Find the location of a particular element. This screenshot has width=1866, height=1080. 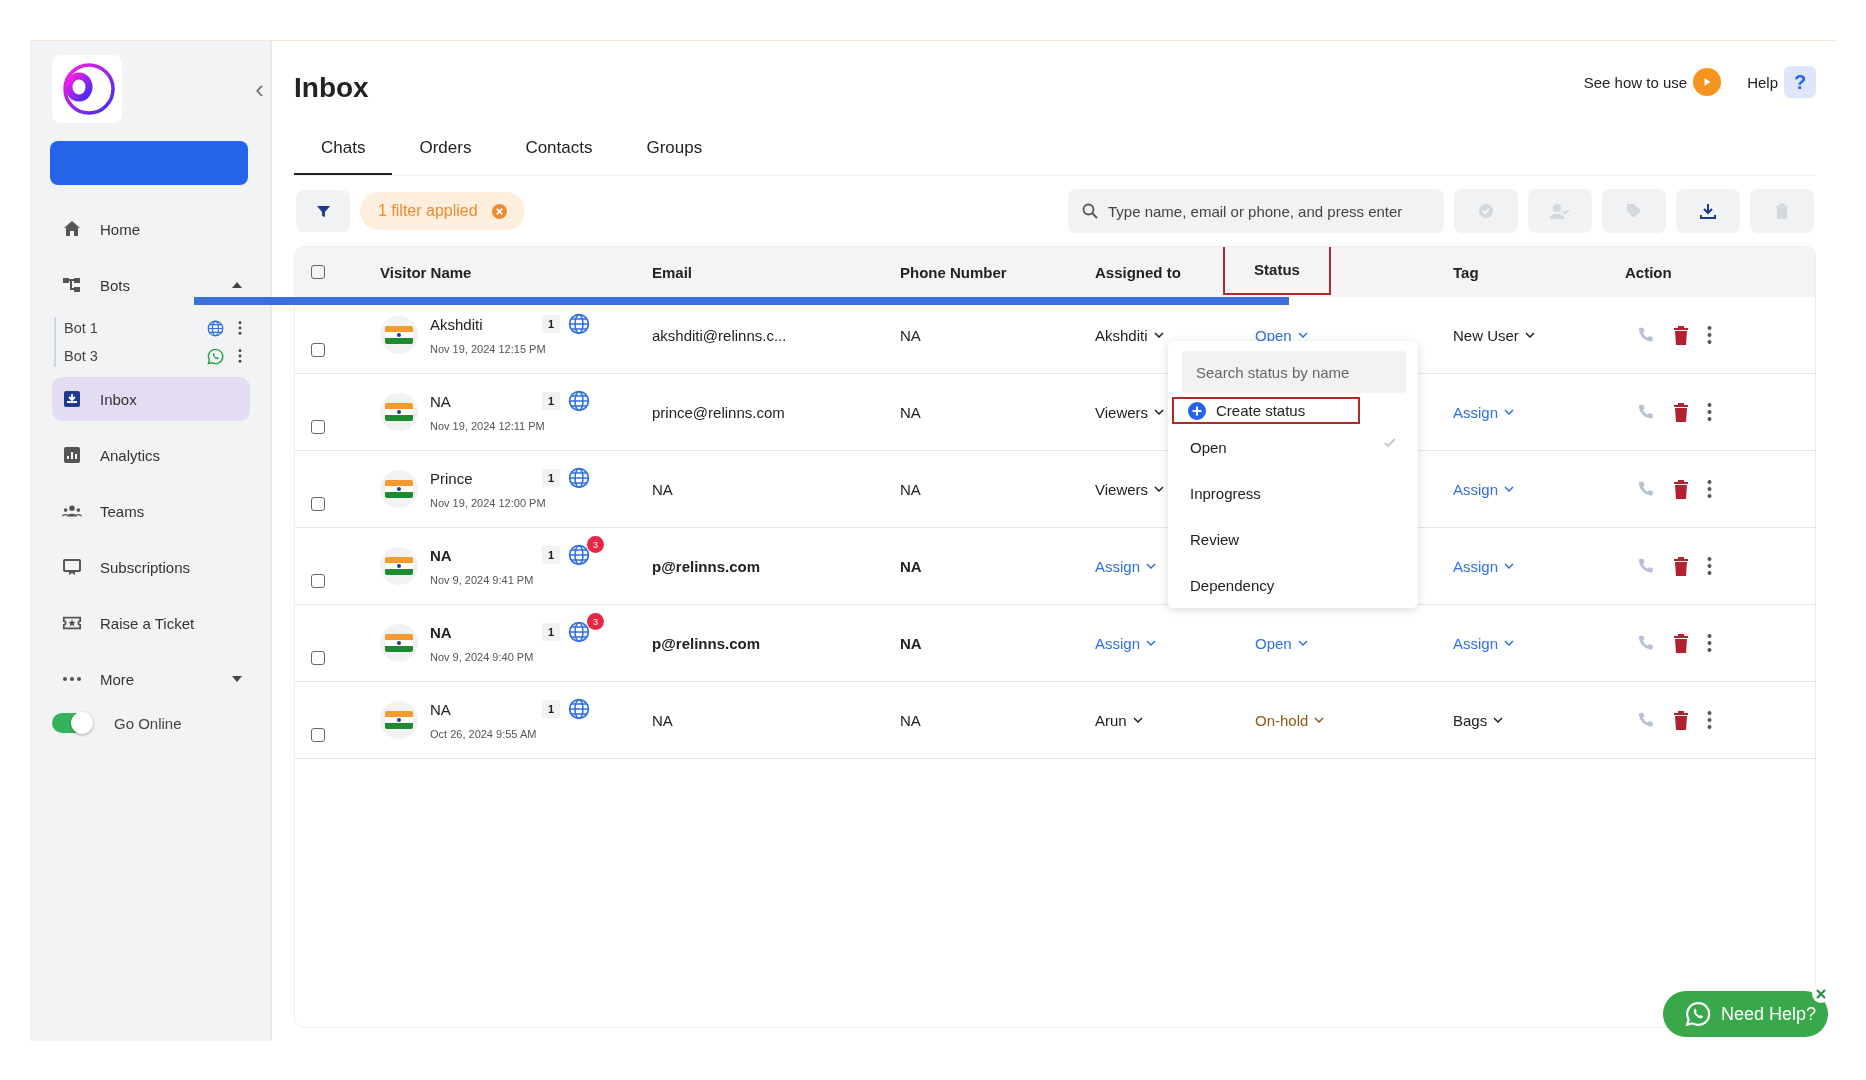

tab: Orders is located at coordinates (445, 149).